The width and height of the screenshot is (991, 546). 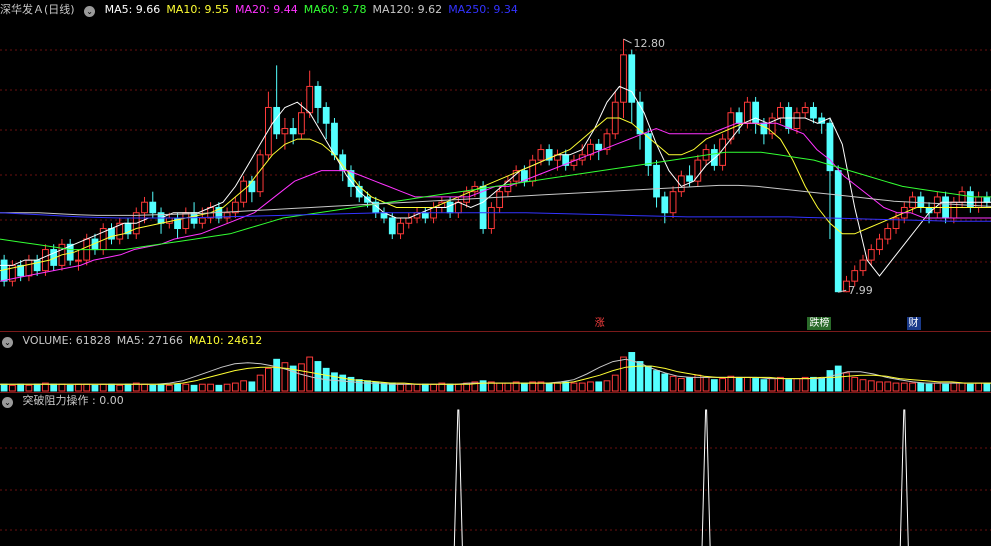 I want to click on ma-legend-item-3: MA60: 9.78, so click(x=335, y=9).